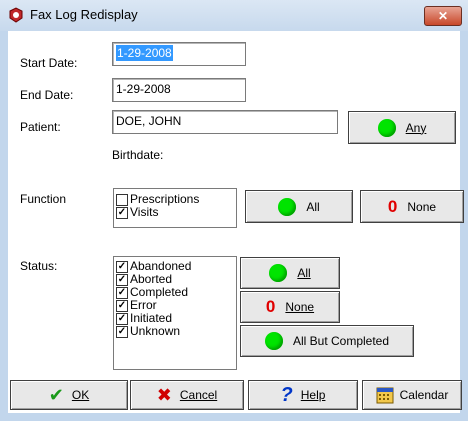  I want to click on ok-button: ✔ OK, so click(69, 395).